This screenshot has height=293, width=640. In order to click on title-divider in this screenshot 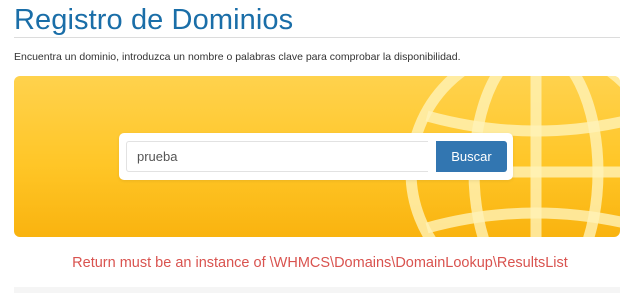, I will do `click(317, 37)`.